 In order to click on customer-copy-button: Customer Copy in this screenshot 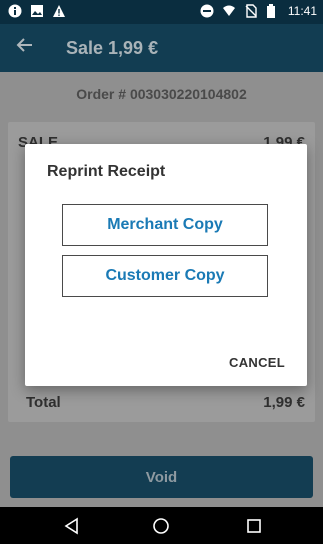, I will do `click(165, 276)`.